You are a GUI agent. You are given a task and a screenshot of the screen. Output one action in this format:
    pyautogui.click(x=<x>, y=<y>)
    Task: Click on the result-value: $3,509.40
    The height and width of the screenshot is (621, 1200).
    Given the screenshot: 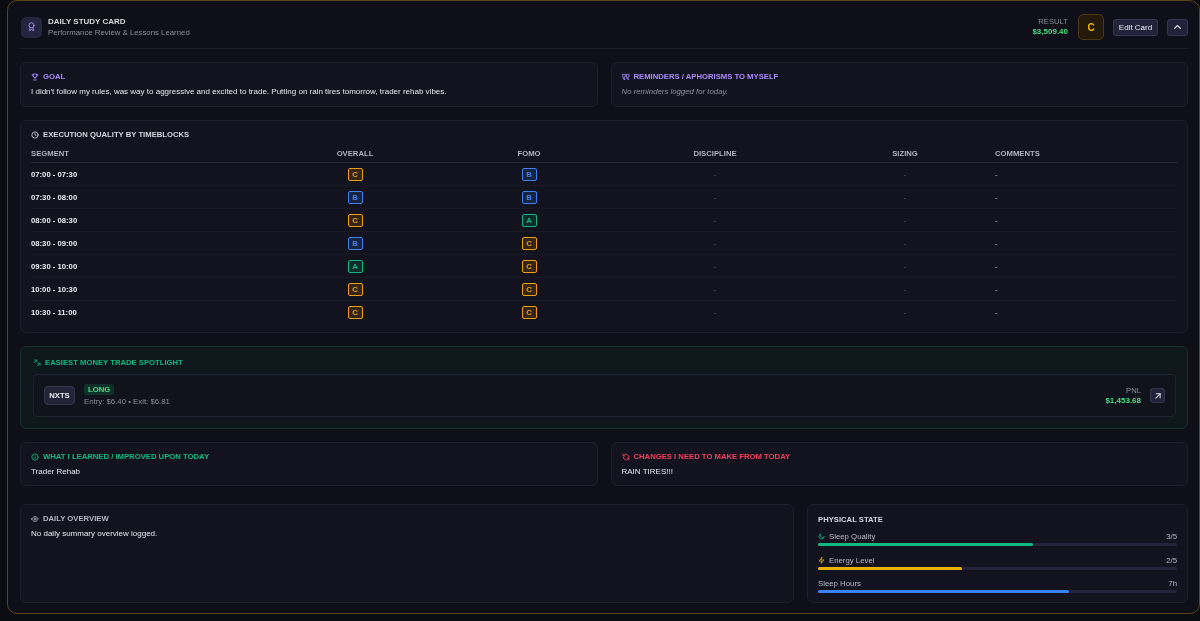 What is the action you would take?
    pyautogui.click(x=1050, y=32)
    